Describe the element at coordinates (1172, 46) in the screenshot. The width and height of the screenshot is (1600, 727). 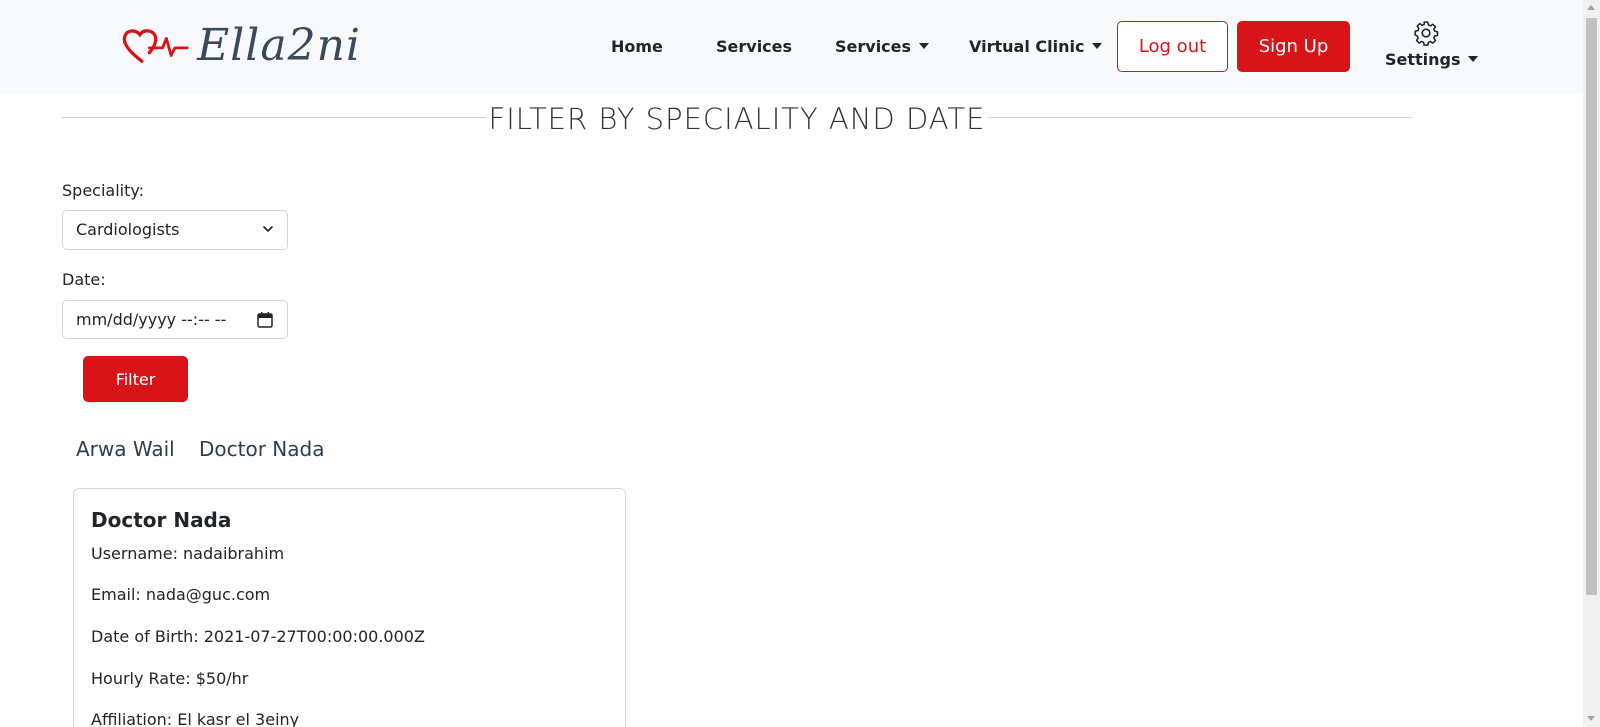
I see `logout-button: Log out` at that location.